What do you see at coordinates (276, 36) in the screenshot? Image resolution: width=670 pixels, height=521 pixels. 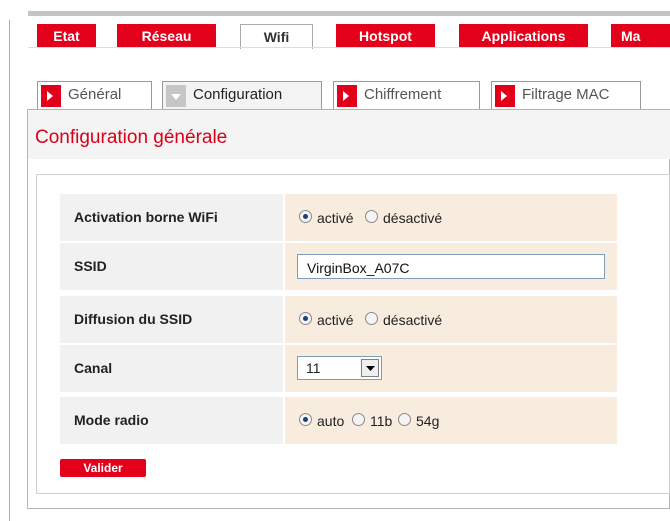 I see `nav-tab-wifi: Wifi` at bounding box center [276, 36].